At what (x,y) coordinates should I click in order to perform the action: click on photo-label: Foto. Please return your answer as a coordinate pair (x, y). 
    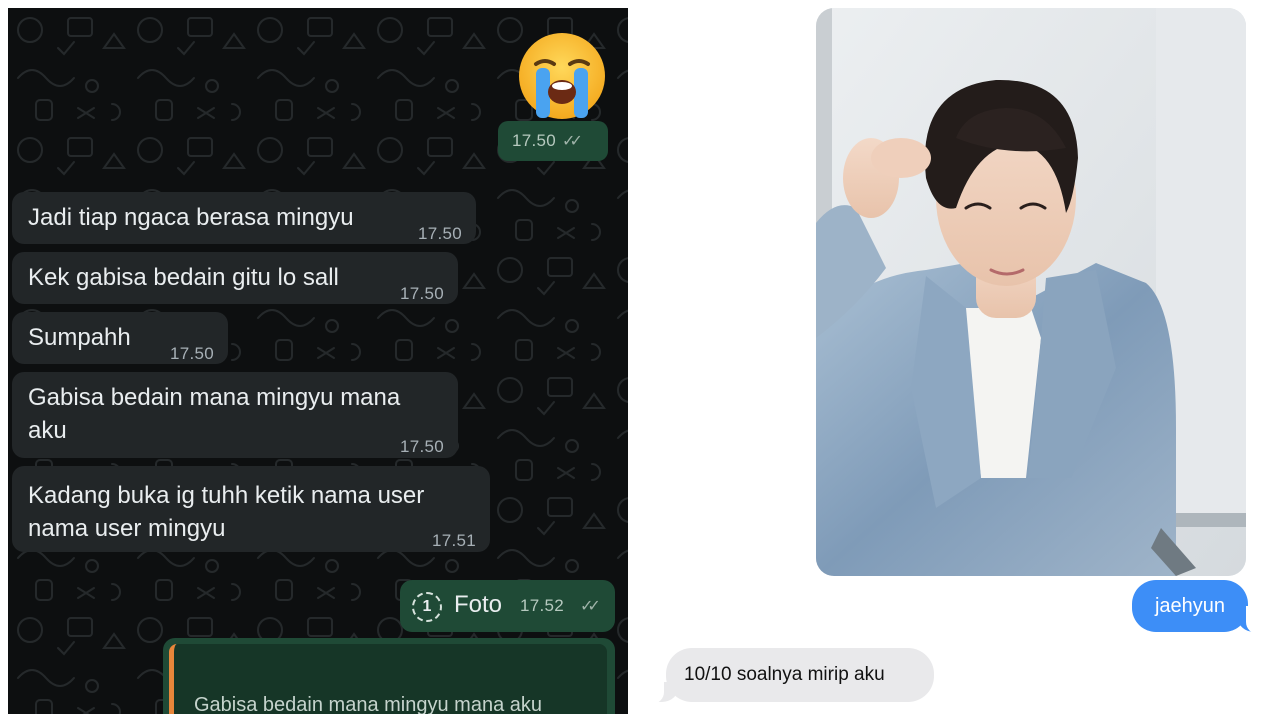
    Looking at the image, I should click on (478, 604).